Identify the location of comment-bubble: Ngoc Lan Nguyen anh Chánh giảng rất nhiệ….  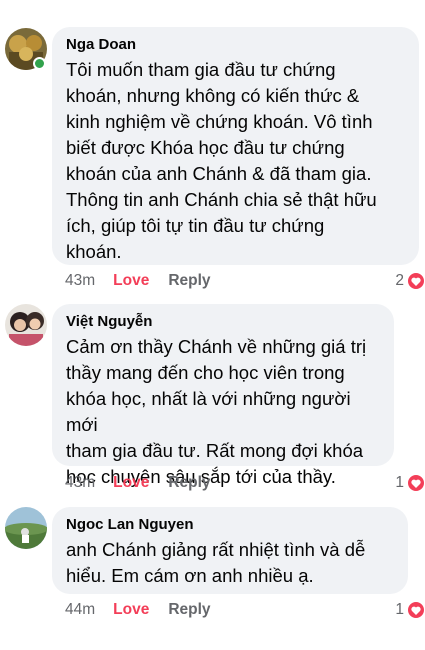
(230, 550).